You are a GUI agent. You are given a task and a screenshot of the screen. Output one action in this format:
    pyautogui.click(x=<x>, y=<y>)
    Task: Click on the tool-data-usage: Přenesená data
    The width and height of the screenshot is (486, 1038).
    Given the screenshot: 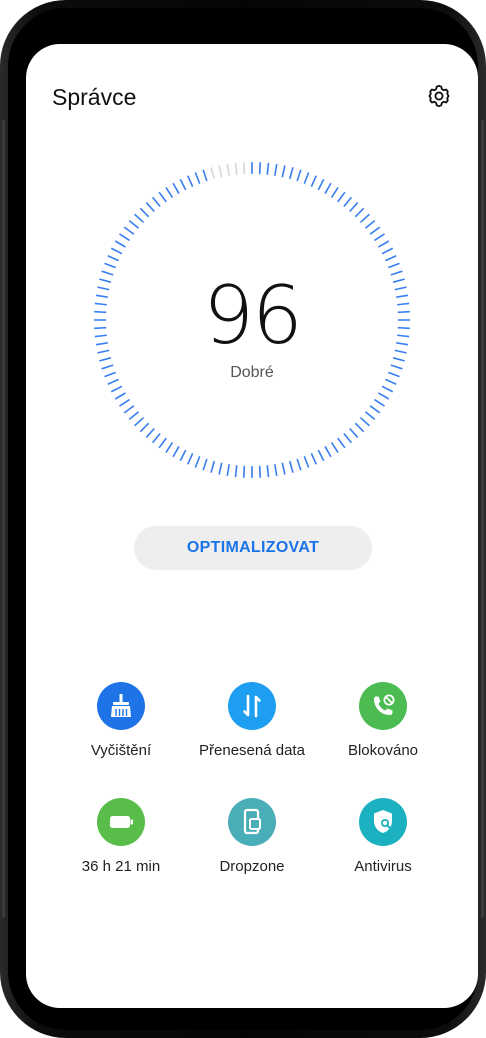 What is the action you would take?
    pyautogui.click(x=252, y=732)
    